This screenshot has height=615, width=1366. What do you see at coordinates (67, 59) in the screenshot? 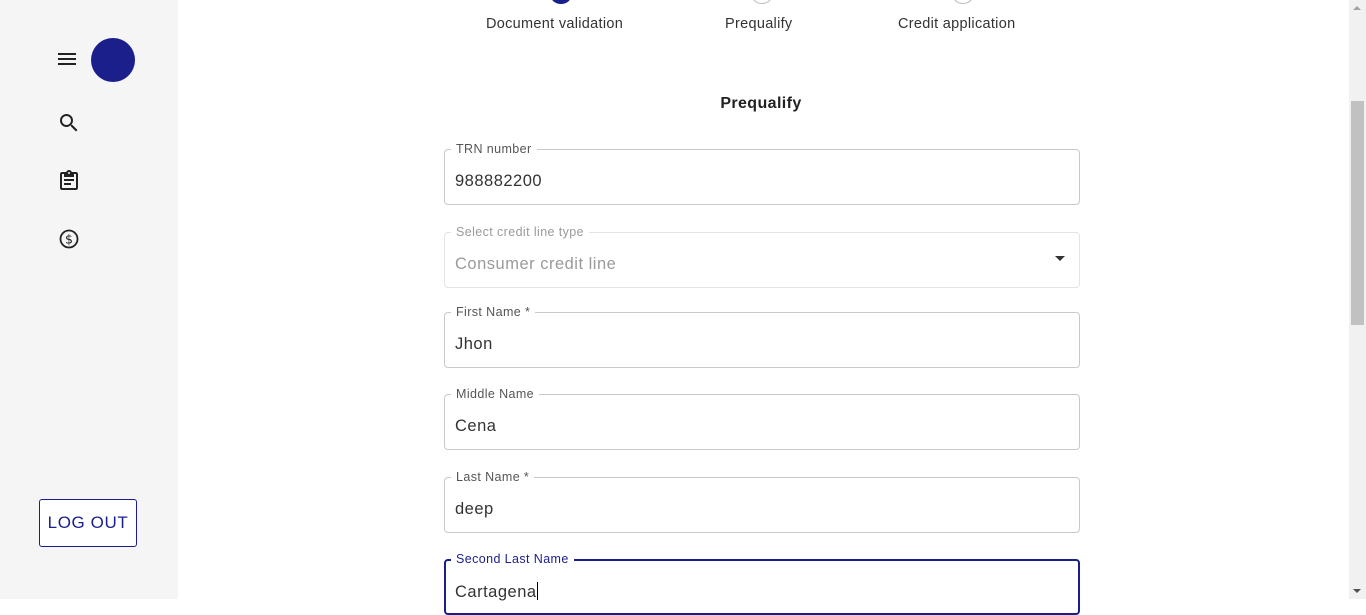
I see `menu-icon` at bounding box center [67, 59].